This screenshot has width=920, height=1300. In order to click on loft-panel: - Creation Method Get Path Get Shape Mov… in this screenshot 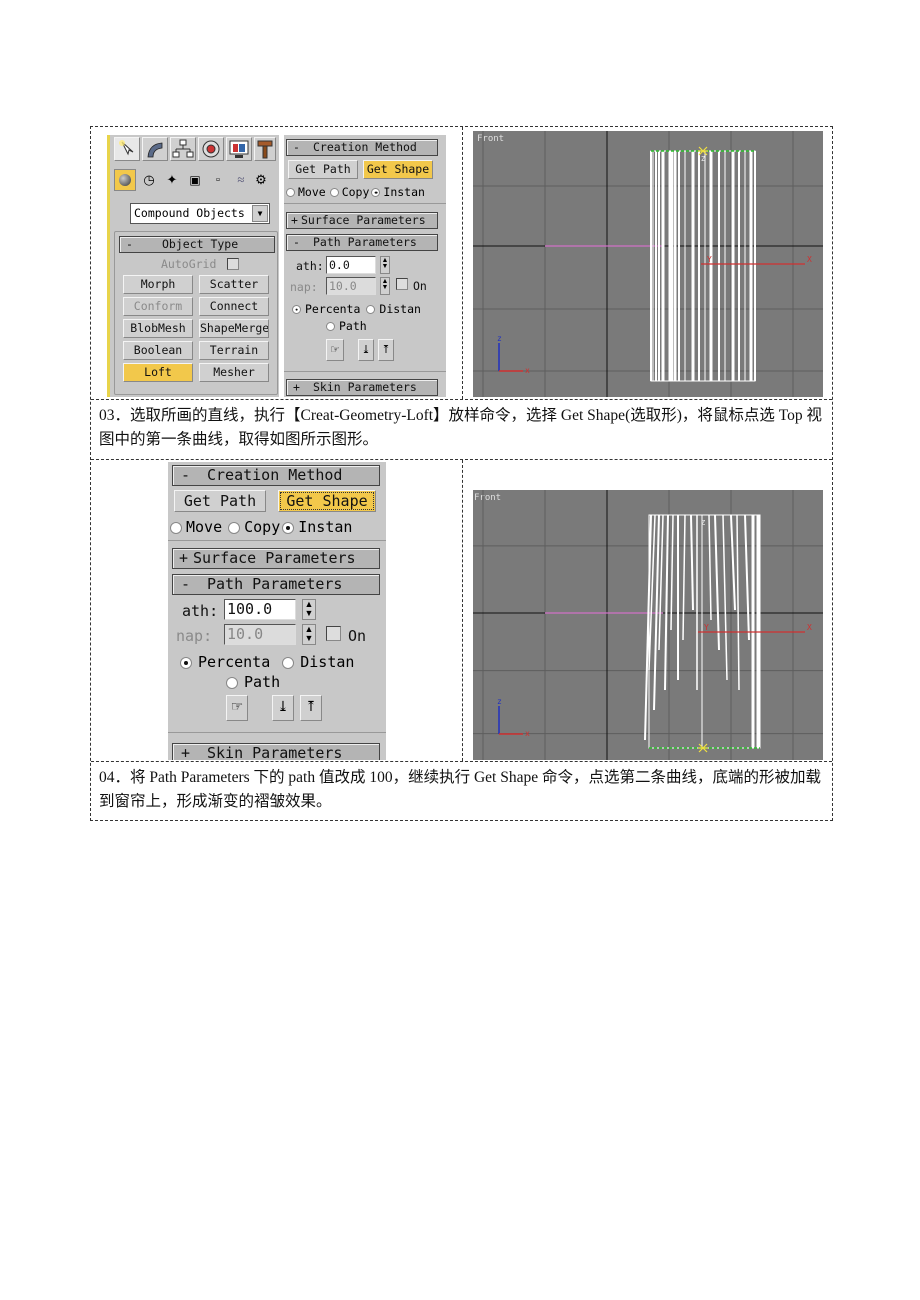, I will do `click(277, 611)`.